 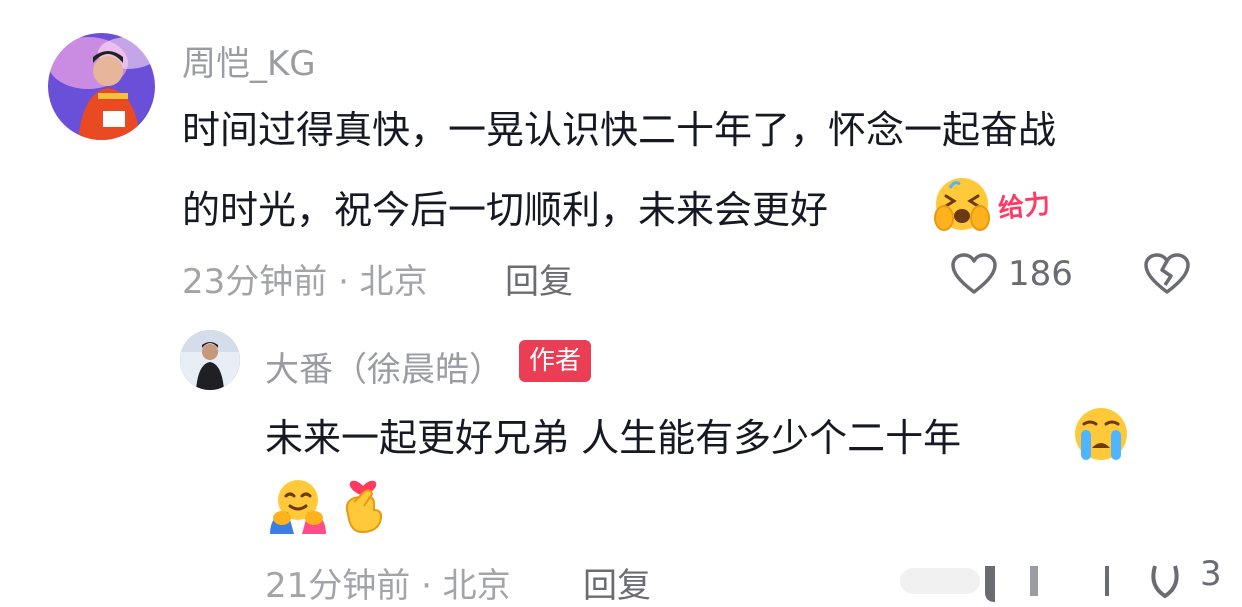 What do you see at coordinates (962, 204) in the screenshot?
I see `cry-laugh-emoji` at bounding box center [962, 204].